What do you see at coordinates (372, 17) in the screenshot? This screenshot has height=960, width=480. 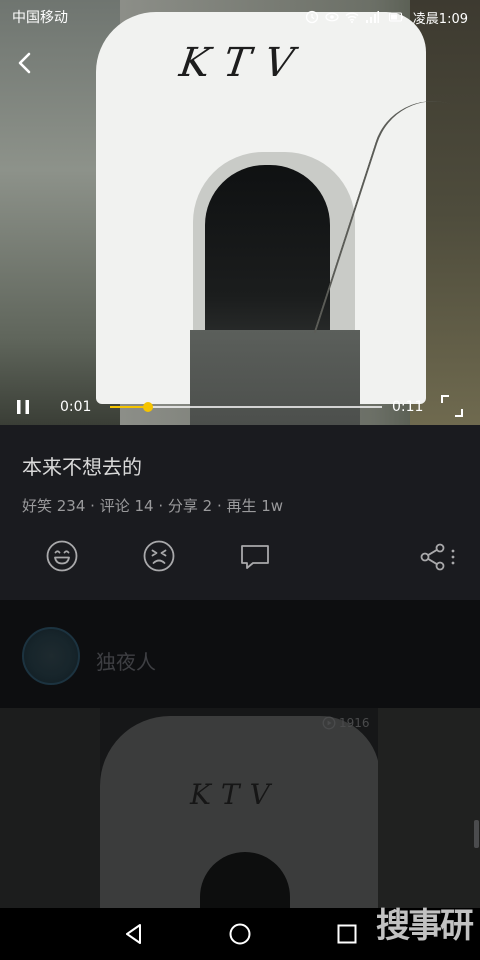 I see `signal-icon` at bounding box center [372, 17].